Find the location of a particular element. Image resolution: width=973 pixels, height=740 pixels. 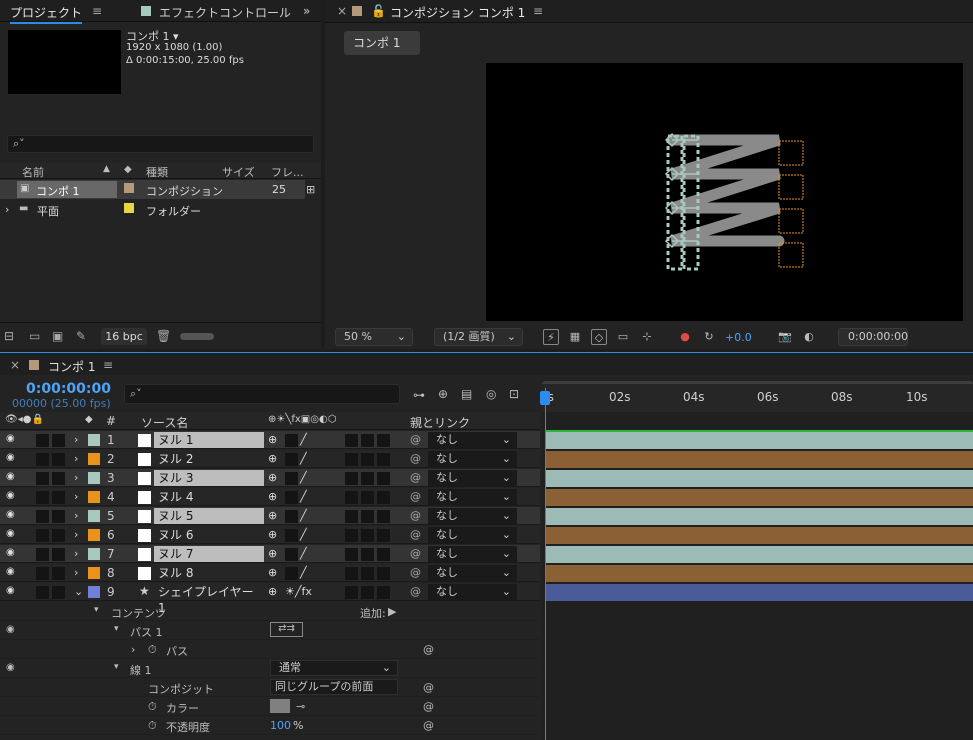

draft-3d-icon: ⊕ is located at coordinates (443, 394).